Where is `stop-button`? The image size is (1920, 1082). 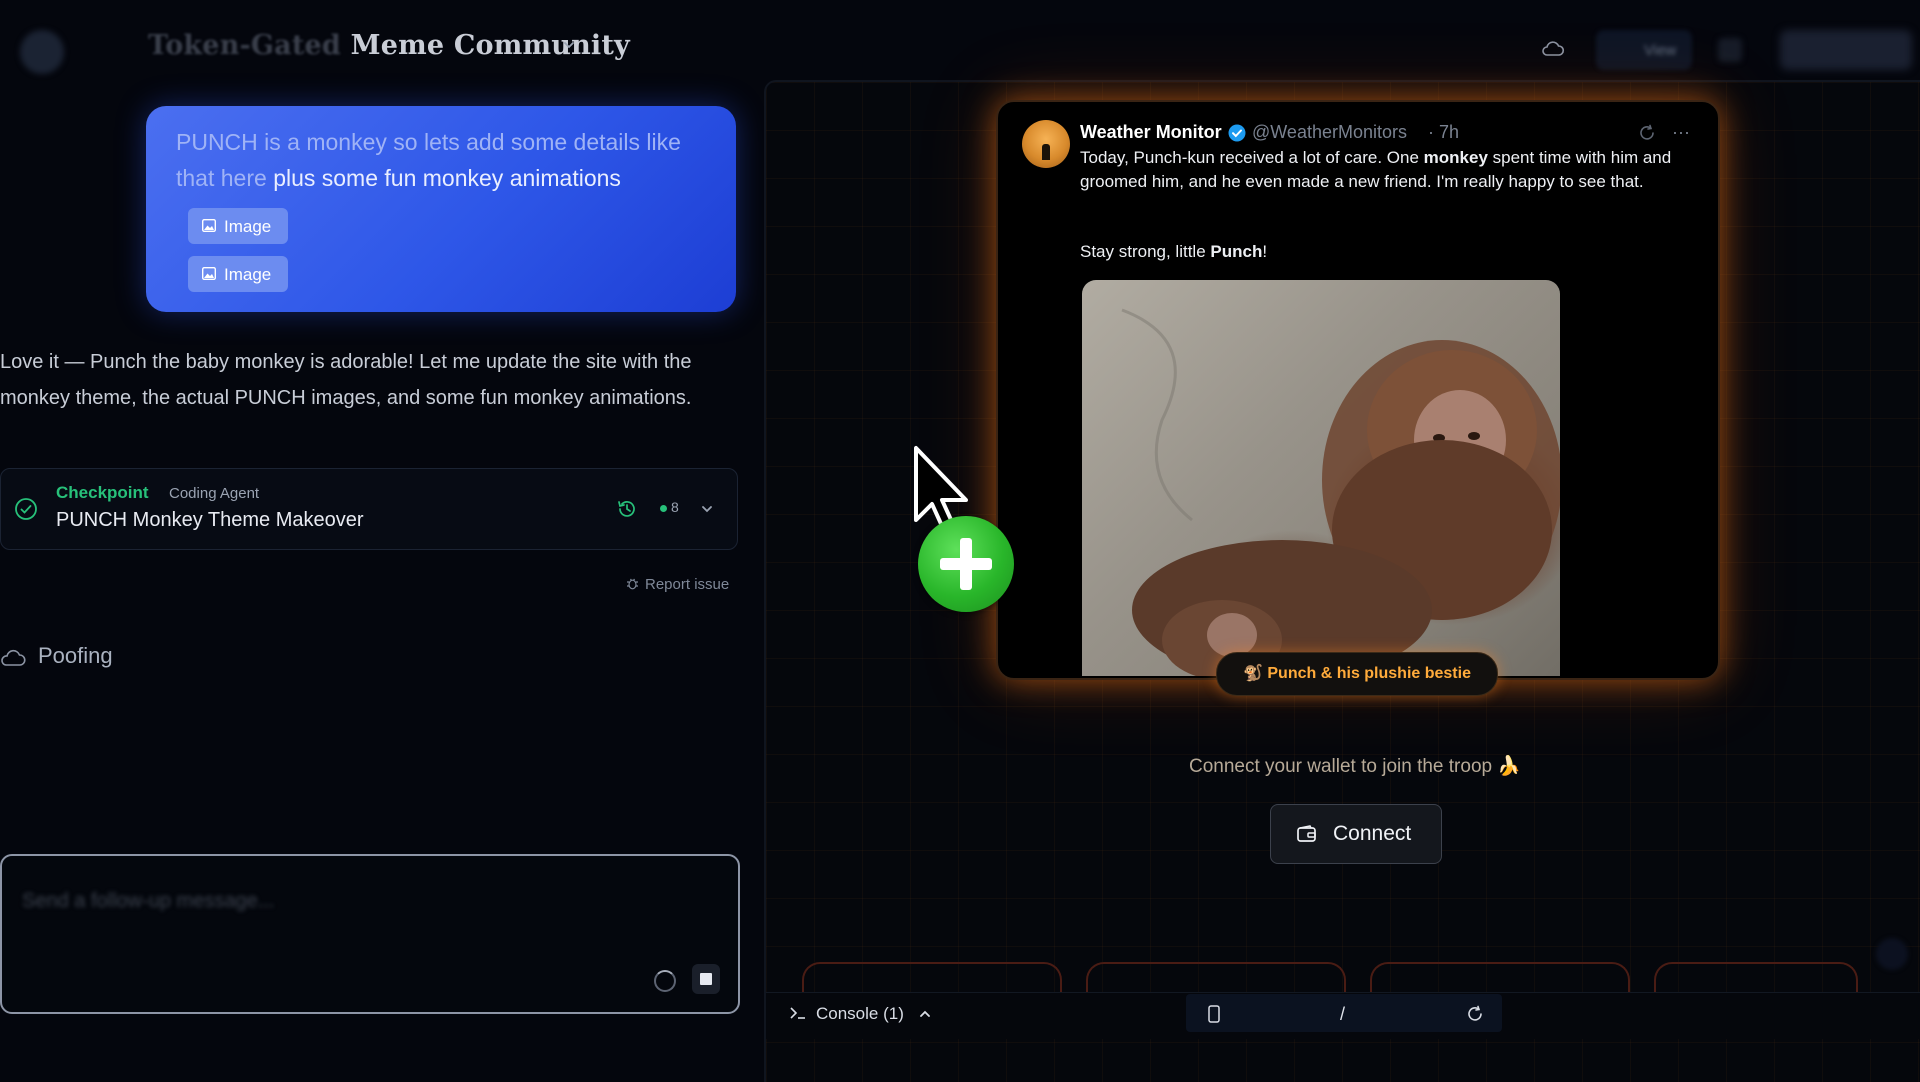 stop-button is located at coordinates (706, 979).